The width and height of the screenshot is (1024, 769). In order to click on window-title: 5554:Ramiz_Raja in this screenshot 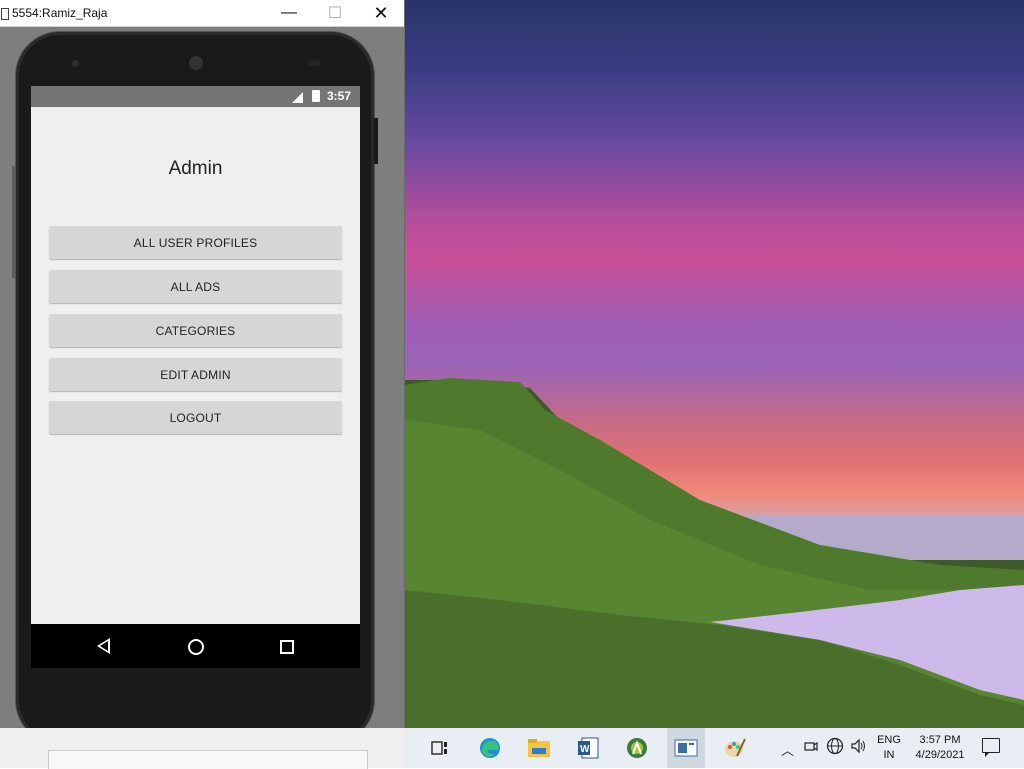, I will do `click(60, 13)`.